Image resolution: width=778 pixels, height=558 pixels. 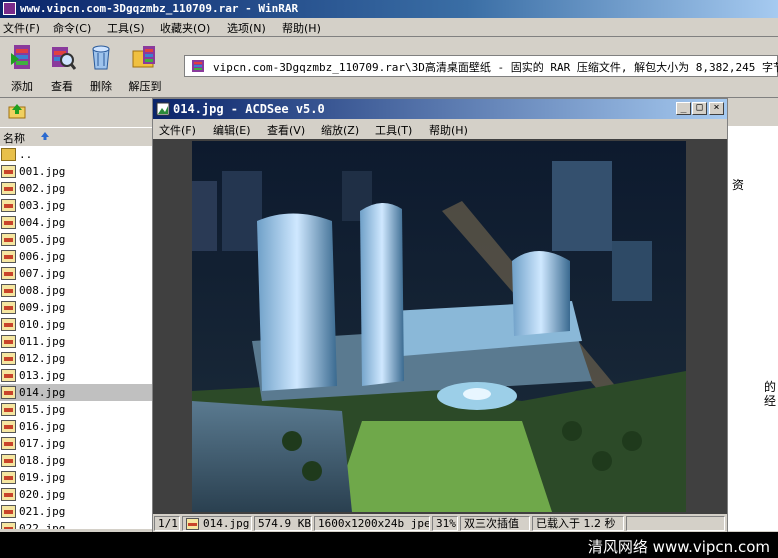 I want to click on file-name: 021.jpg, so click(x=42, y=511).